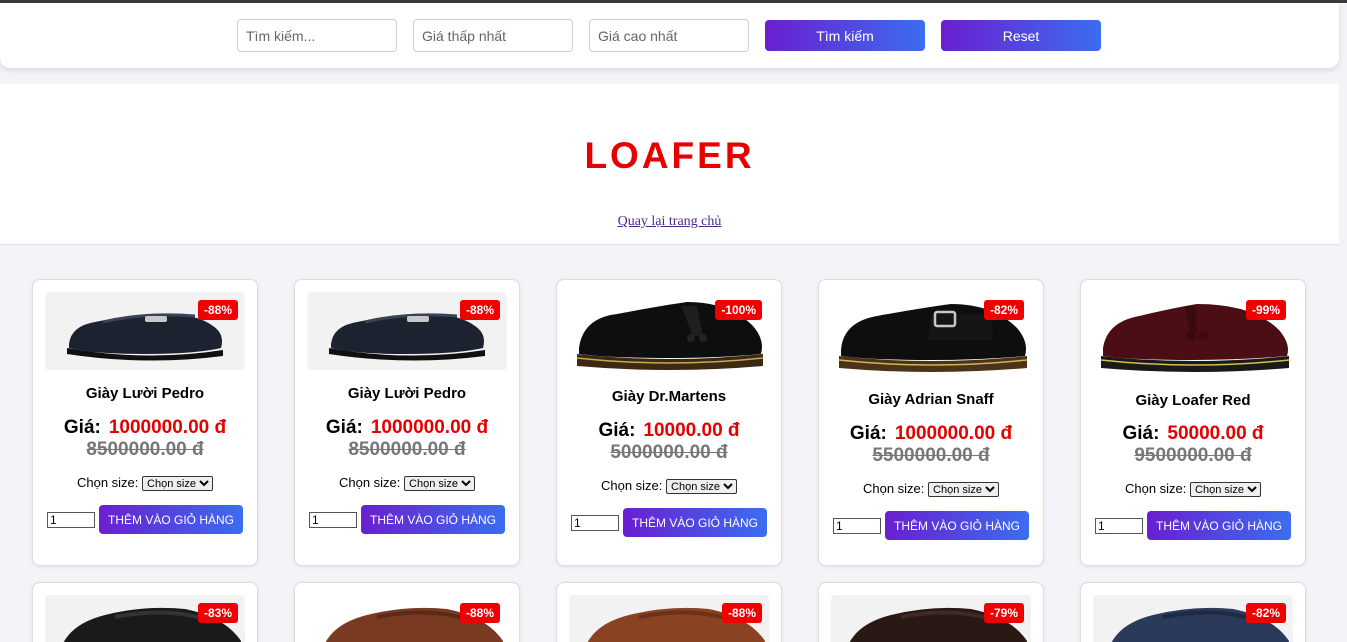 Image resolution: width=1347 pixels, height=642 pixels. I want to click on product-card: -83%, so click(145, 612).